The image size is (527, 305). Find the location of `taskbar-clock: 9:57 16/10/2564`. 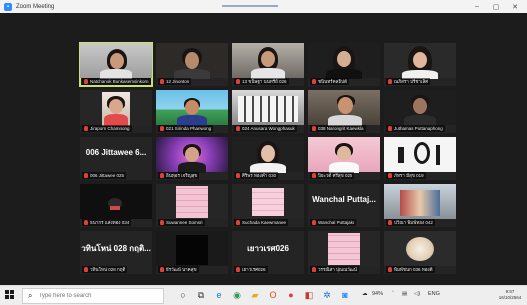

taskbar-clock: 9:57 16/10/2564 is located at coordinates (510, 295).